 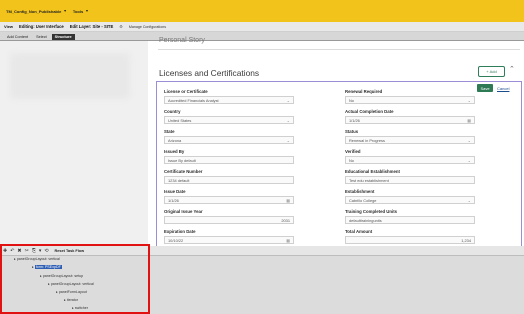 What do you see at coordinates (186, 91) in the screenshot?
I see `field-label: License or Certificate` at bounding box center [186, 91].